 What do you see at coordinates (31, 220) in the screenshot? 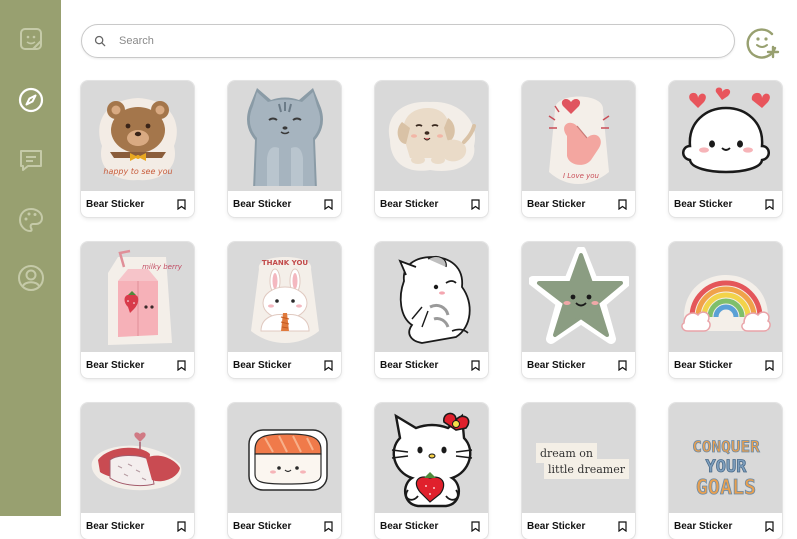
I see `palette-icon` at bounding box center [31, 220].